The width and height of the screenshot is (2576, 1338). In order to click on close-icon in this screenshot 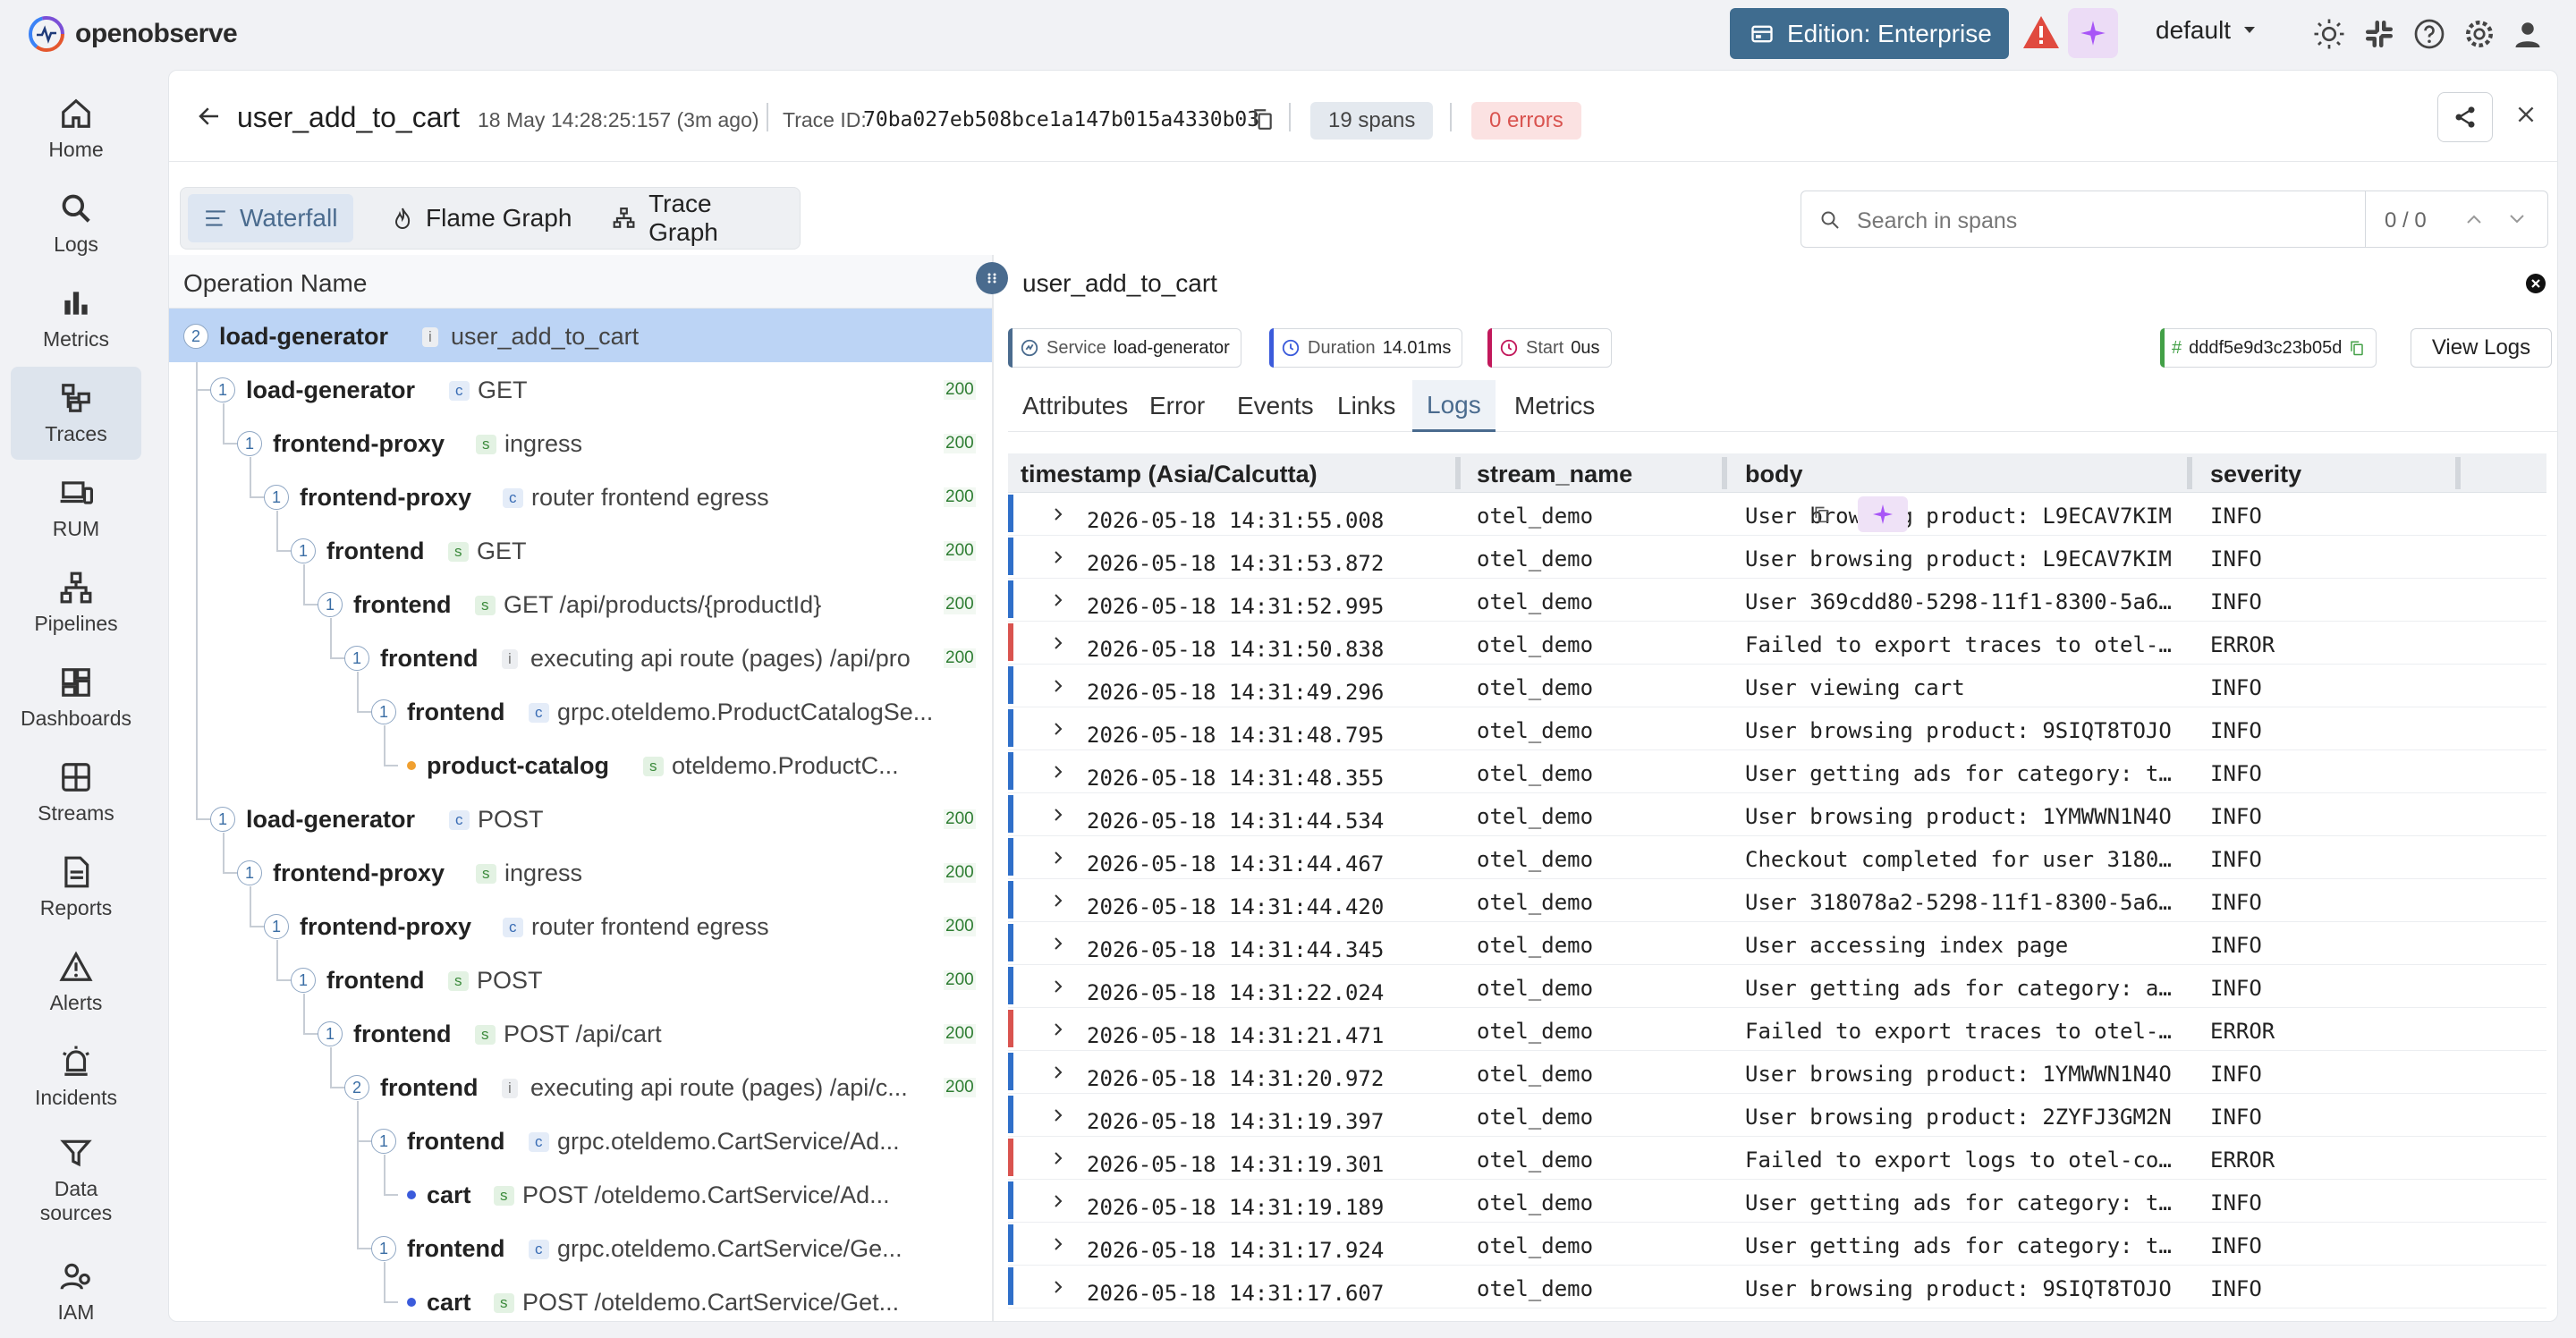, I will do `click(2526, 114)`.